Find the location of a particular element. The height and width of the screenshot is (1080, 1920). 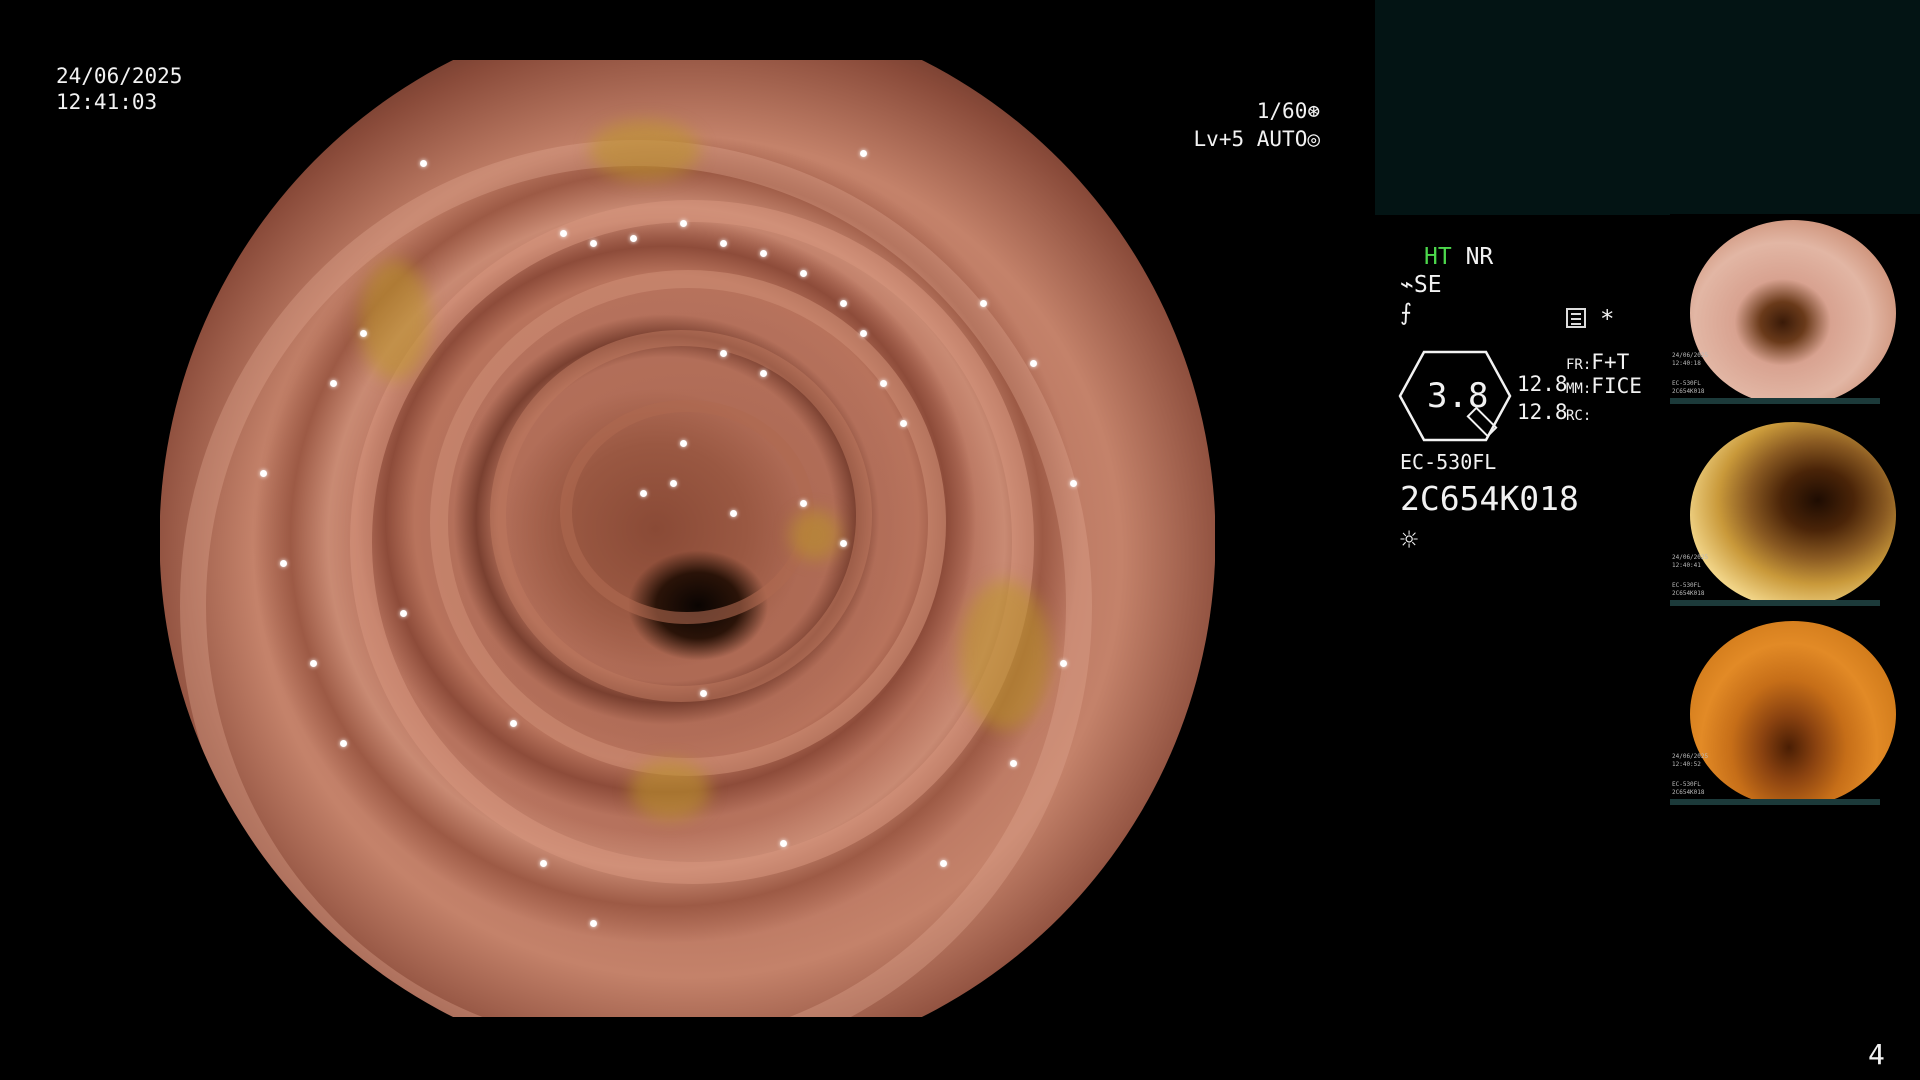

thumbnail-3: 24/06/2025 12:40:52 EC-530FL 2C654K018 is located at coordinates (1795, 710).